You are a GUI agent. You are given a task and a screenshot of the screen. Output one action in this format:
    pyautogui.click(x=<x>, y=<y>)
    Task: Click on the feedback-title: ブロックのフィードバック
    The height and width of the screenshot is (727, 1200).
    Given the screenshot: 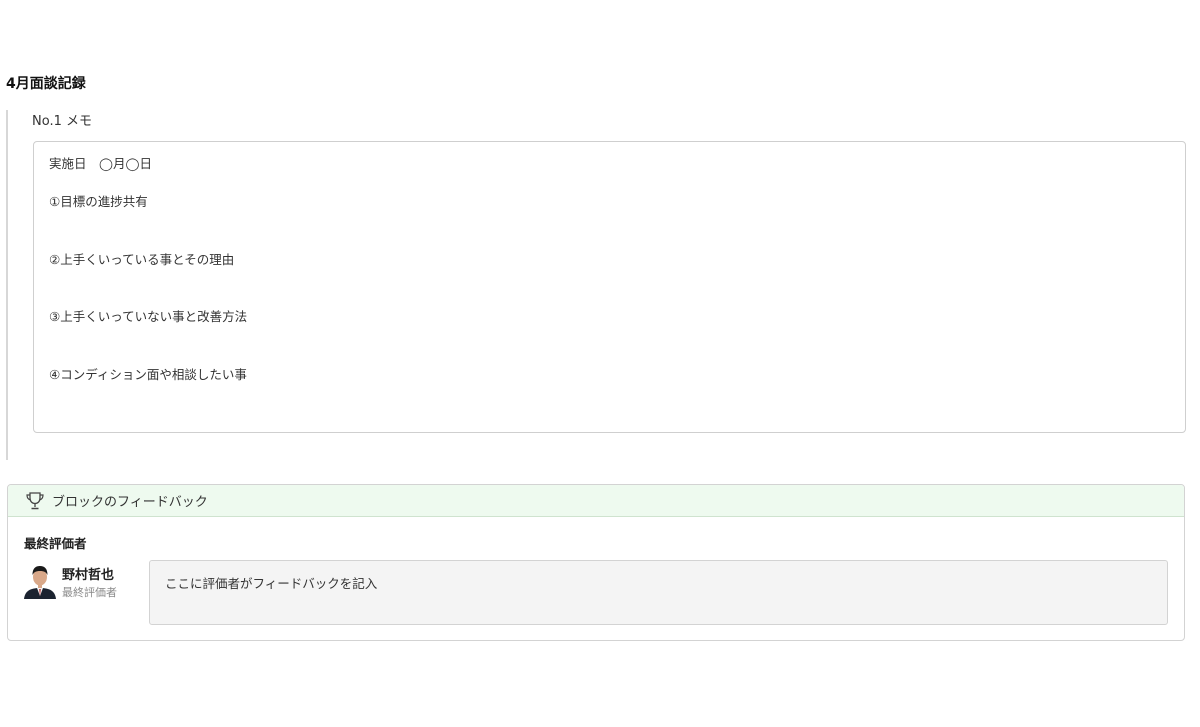 What is the action you would take?
    pyautogui.click(x=130, y=502)
    